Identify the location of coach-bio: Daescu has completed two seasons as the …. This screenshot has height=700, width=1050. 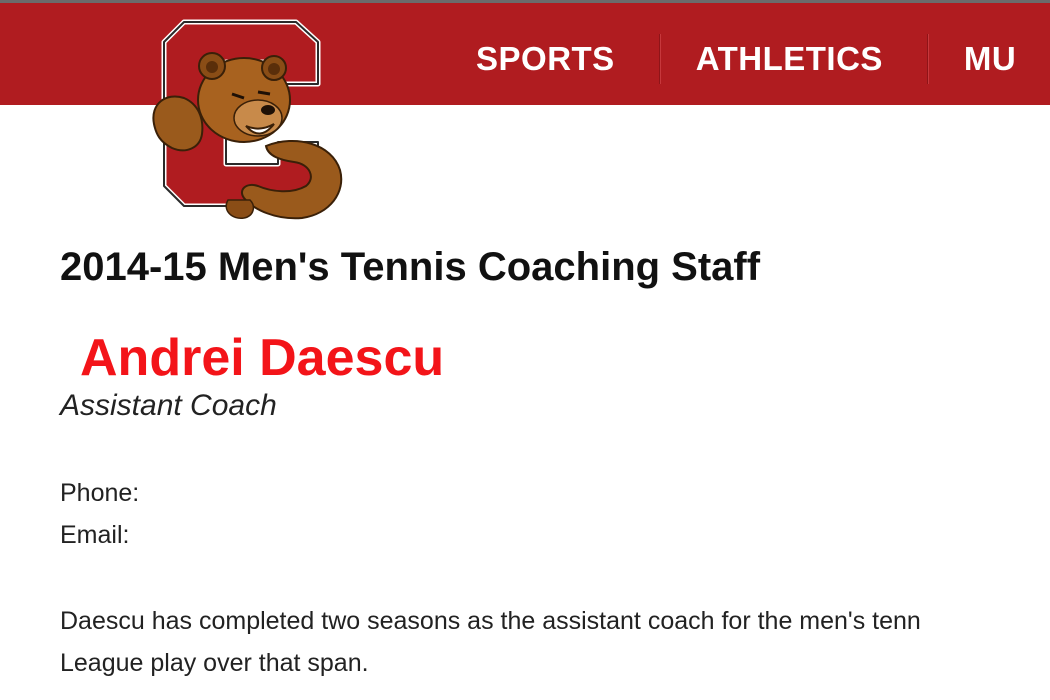
(555, 642).